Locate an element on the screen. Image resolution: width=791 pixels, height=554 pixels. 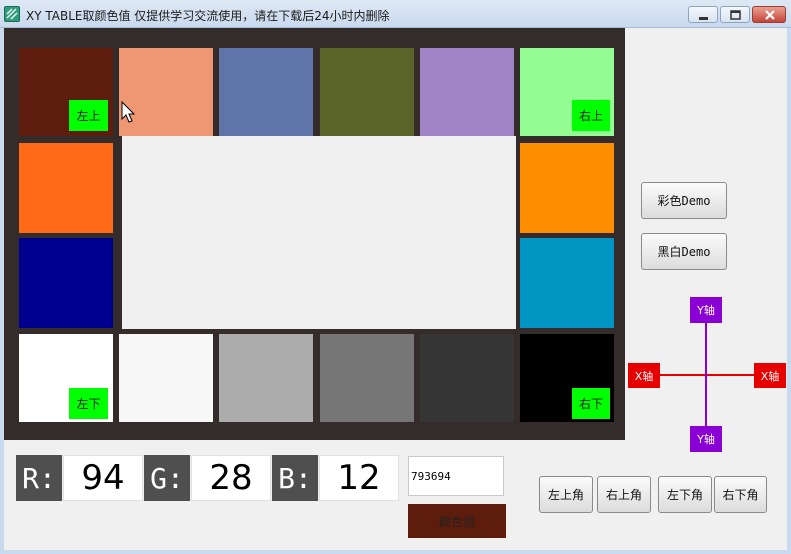
swatch-r4c4 is located at coordinates (367, 378).